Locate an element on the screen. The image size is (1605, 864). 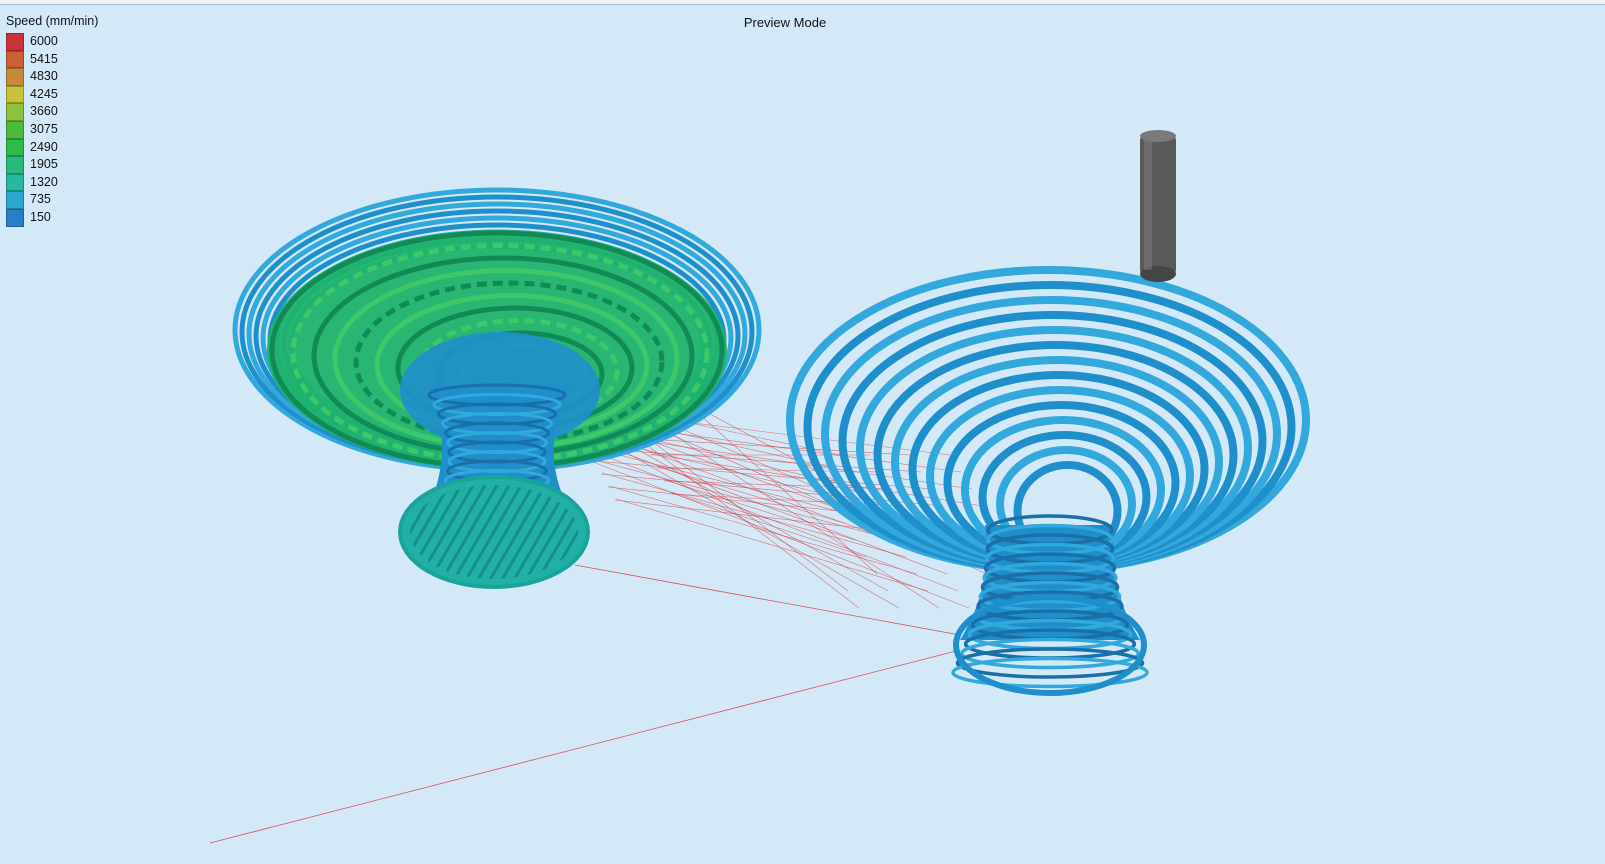
legend-label: 4830 is located at coordinates (44, 76).